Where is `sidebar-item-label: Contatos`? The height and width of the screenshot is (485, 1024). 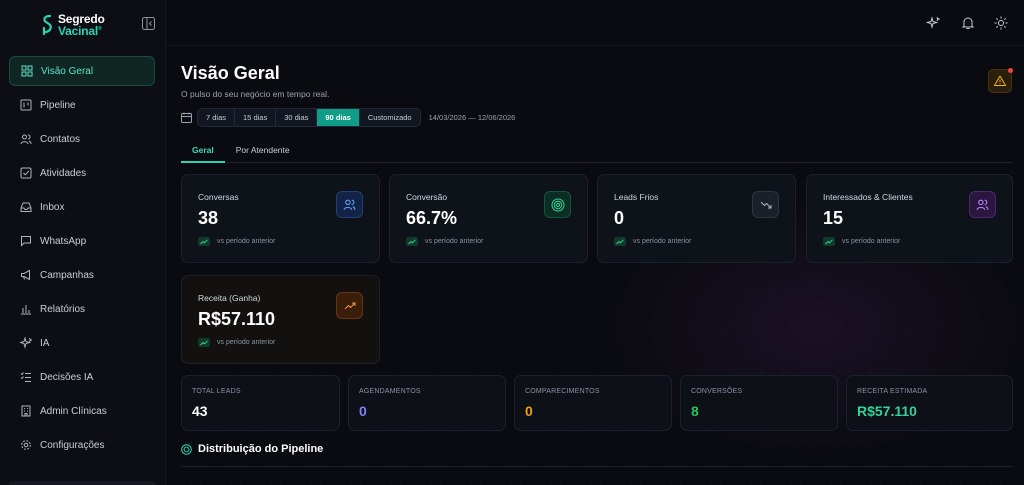 sidebar-item-label: Contatos is located at coordinates (60, 139).